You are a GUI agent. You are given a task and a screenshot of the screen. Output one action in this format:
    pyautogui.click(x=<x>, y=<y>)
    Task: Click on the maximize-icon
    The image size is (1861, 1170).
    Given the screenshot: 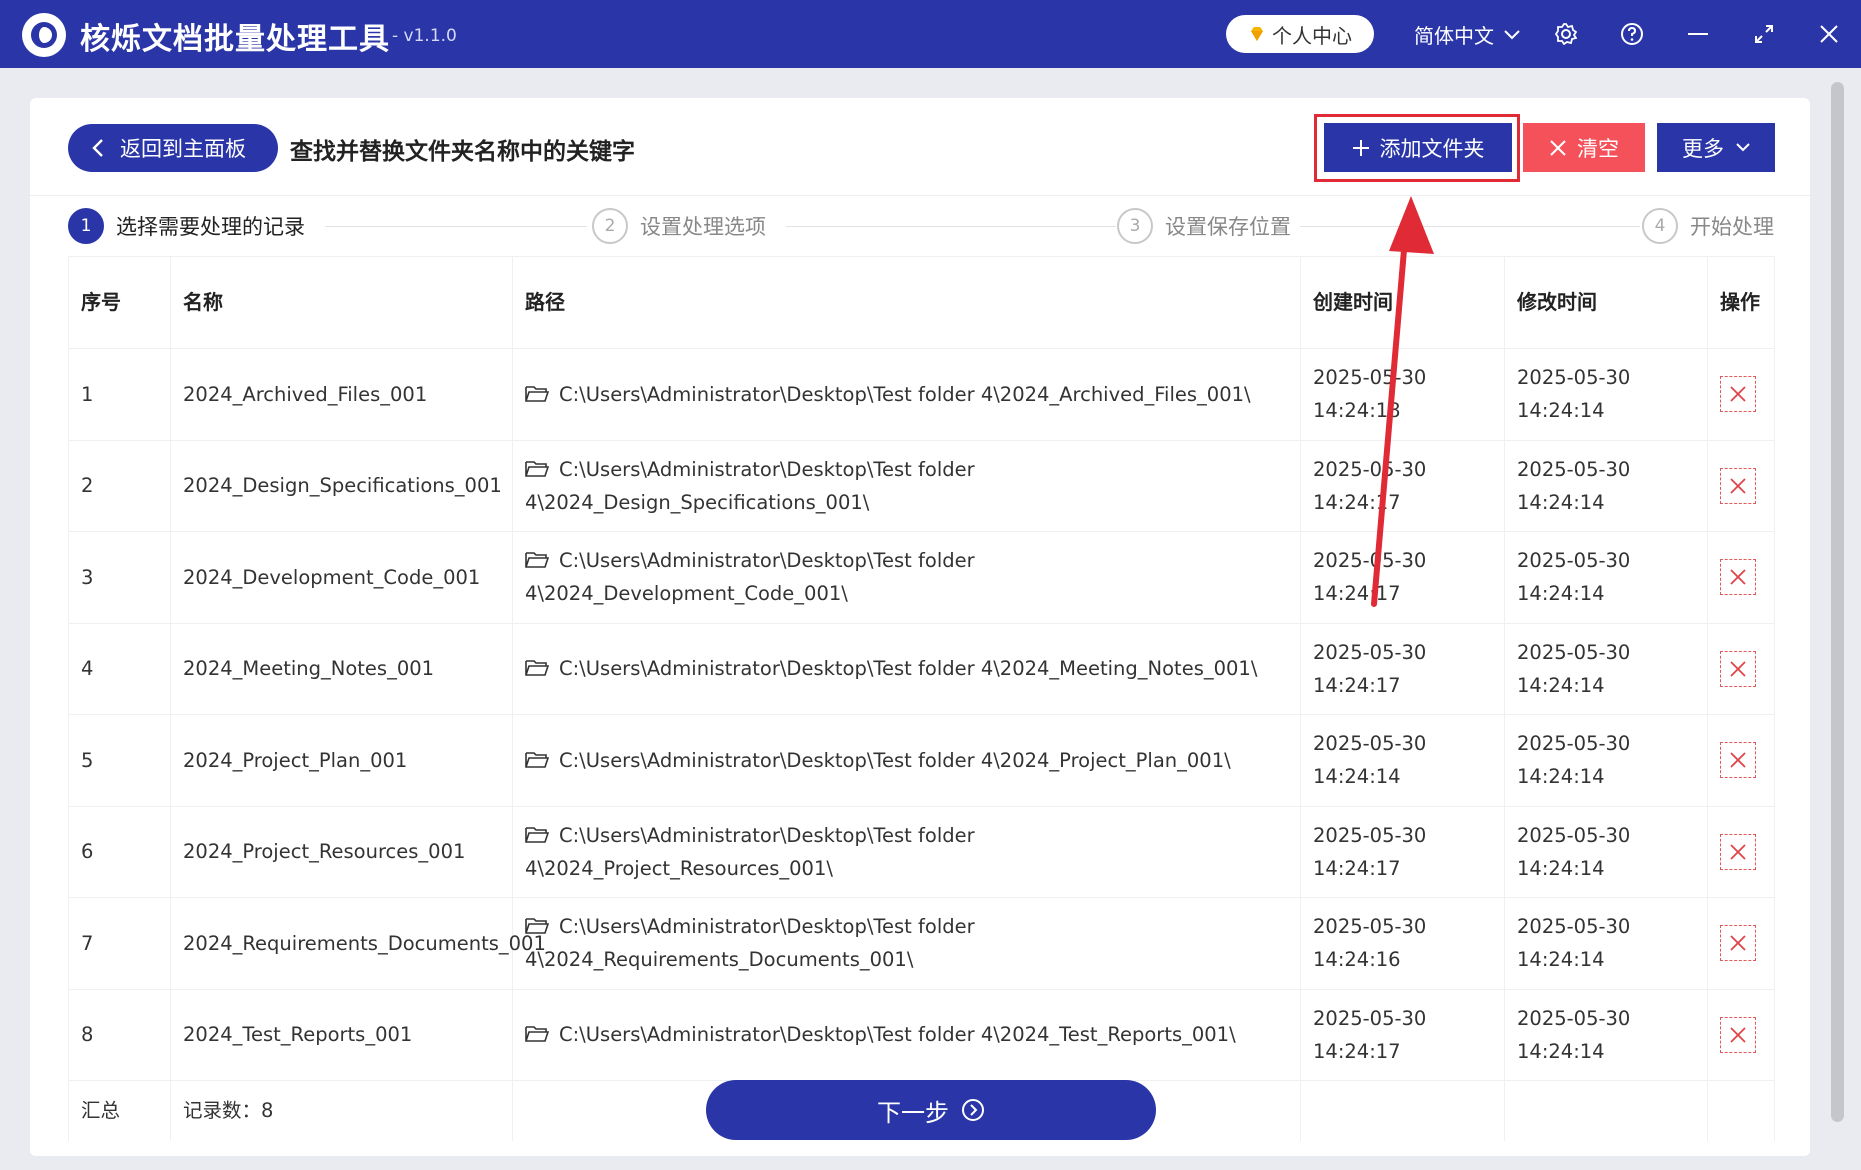 What is the action you would take?
    pyautogui.click(x=1764, y=34)
    